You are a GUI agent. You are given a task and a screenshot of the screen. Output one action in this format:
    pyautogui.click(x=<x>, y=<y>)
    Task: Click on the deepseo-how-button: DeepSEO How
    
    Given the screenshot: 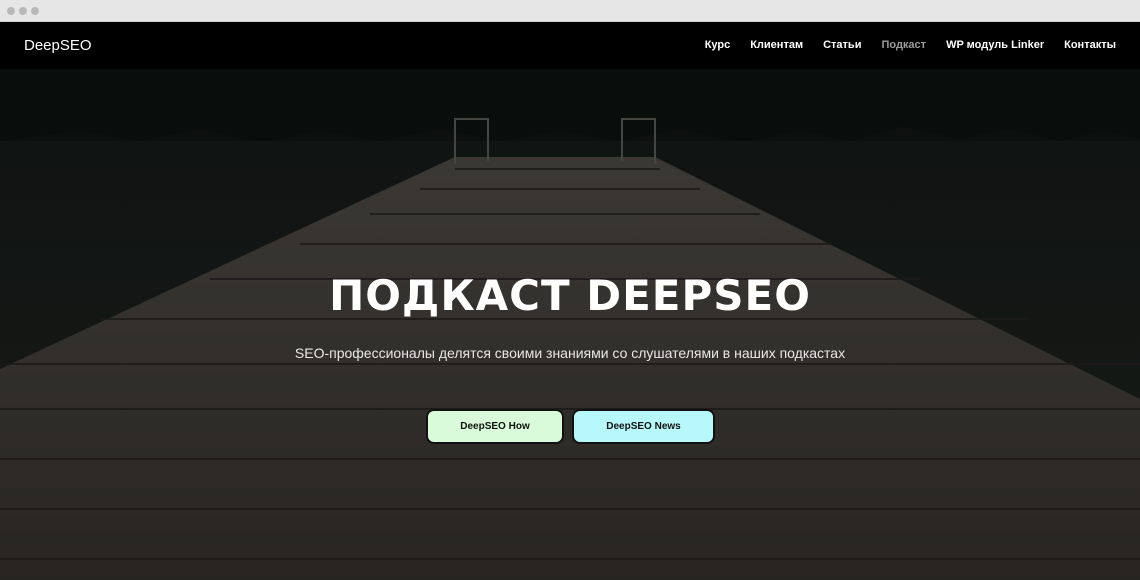 What is the action you would take?
    pyautogui.click(x=495, y=426)
    